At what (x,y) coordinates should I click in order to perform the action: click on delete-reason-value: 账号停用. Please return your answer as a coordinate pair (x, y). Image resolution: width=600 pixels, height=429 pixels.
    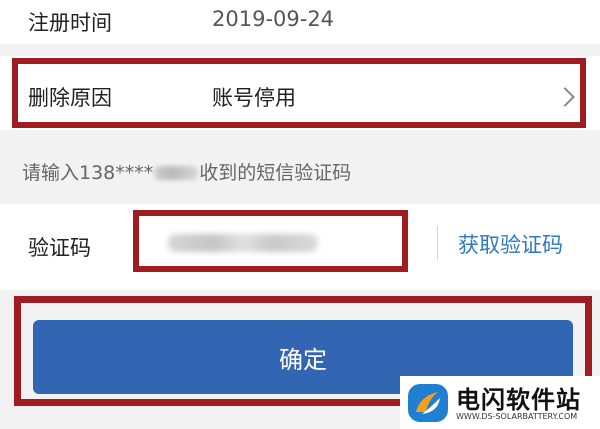
    Looking at the image, I should click on (254, 98).